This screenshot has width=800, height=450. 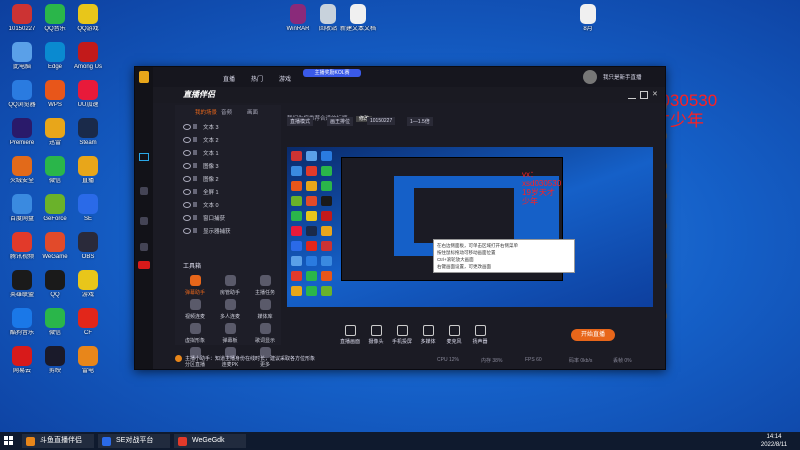 What do you see at coordinates (210, 441) in the screenshot?
I see `taskbar-app: WeGeGdk` at bounding box center [210, 441].